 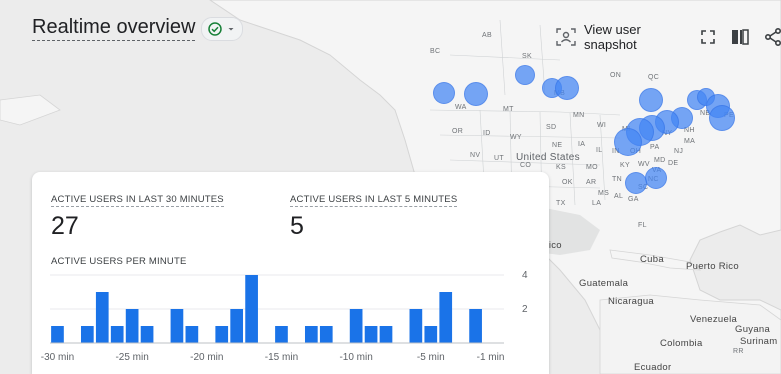 What do you see at coordinates (714, 319) in the screenshot?
I see `map-label-venezuela: Venezuela` at bounding box center [714, 319].